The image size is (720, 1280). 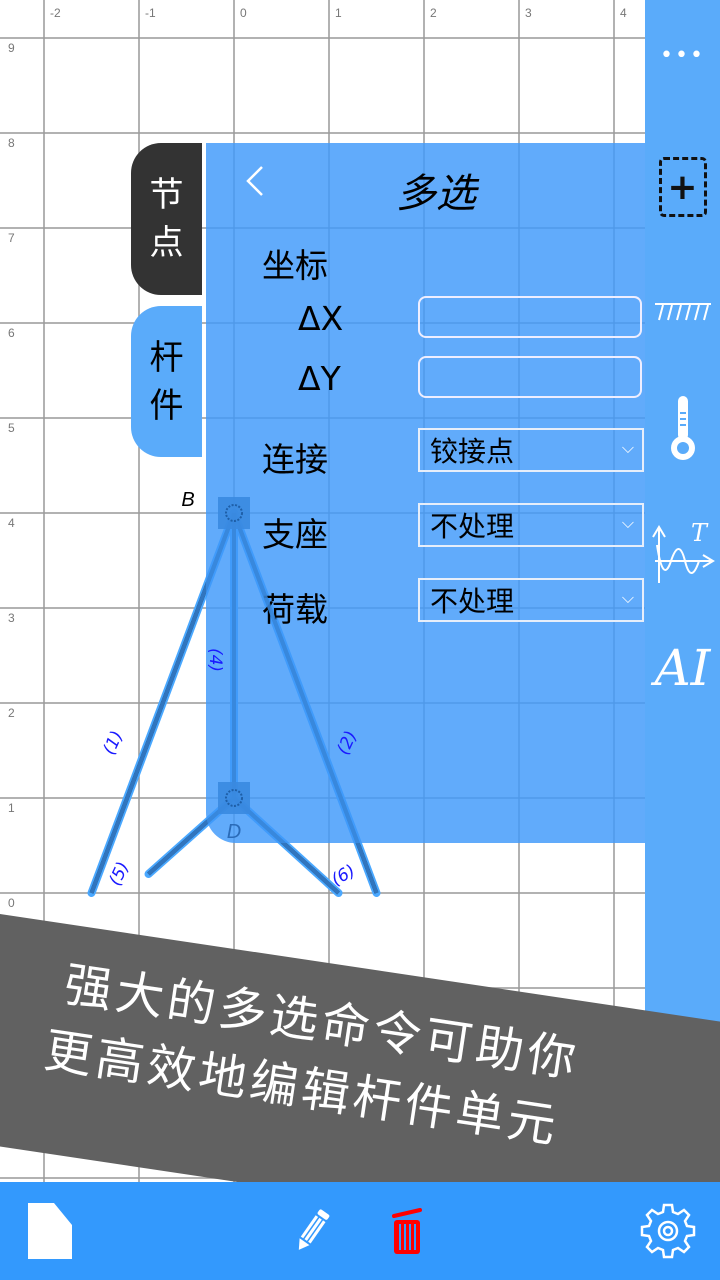 I want to click on thermometer-icon, so click(x=682, y=427).